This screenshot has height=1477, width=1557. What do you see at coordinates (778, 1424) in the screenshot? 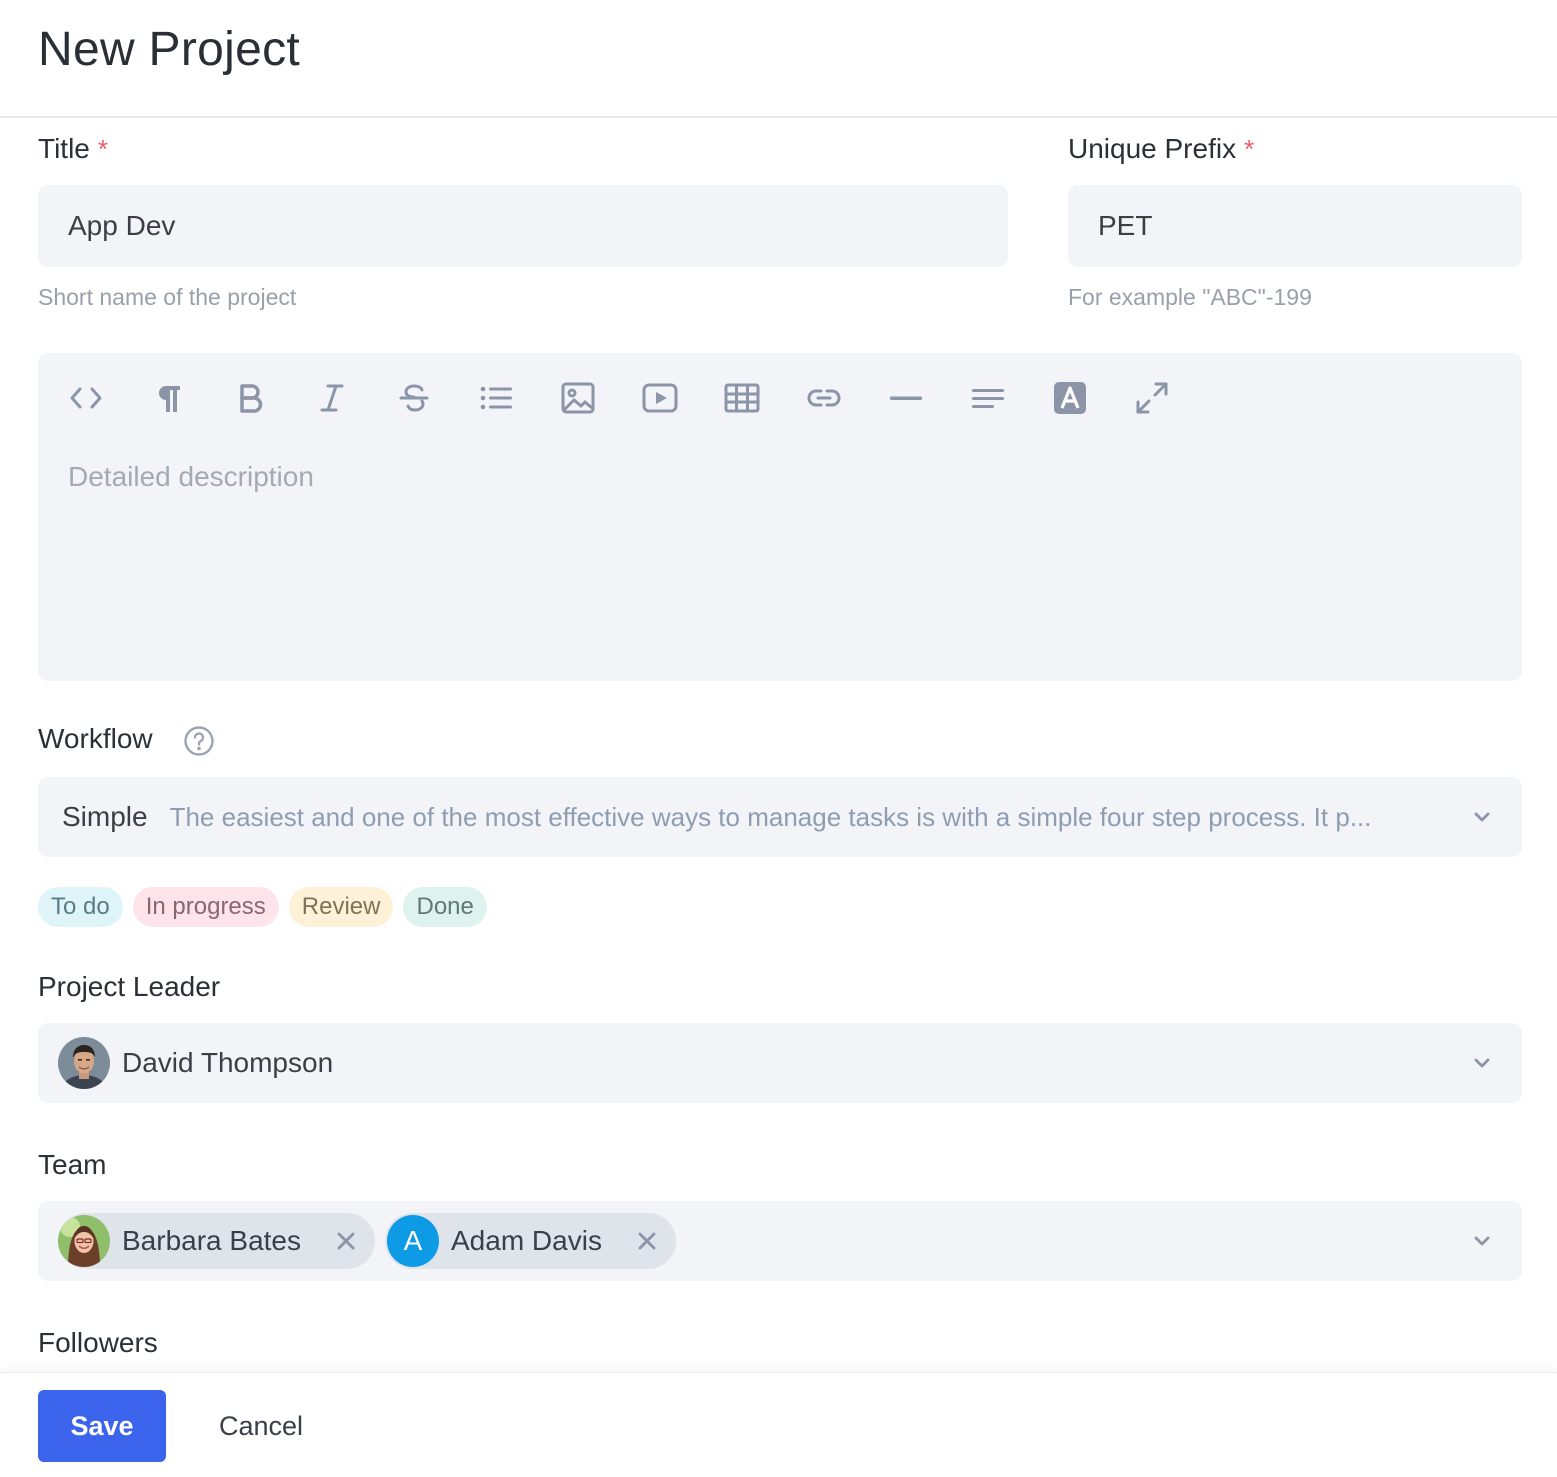
I see `form-footer: Save Cancel` at bounding box center [778, 1424].